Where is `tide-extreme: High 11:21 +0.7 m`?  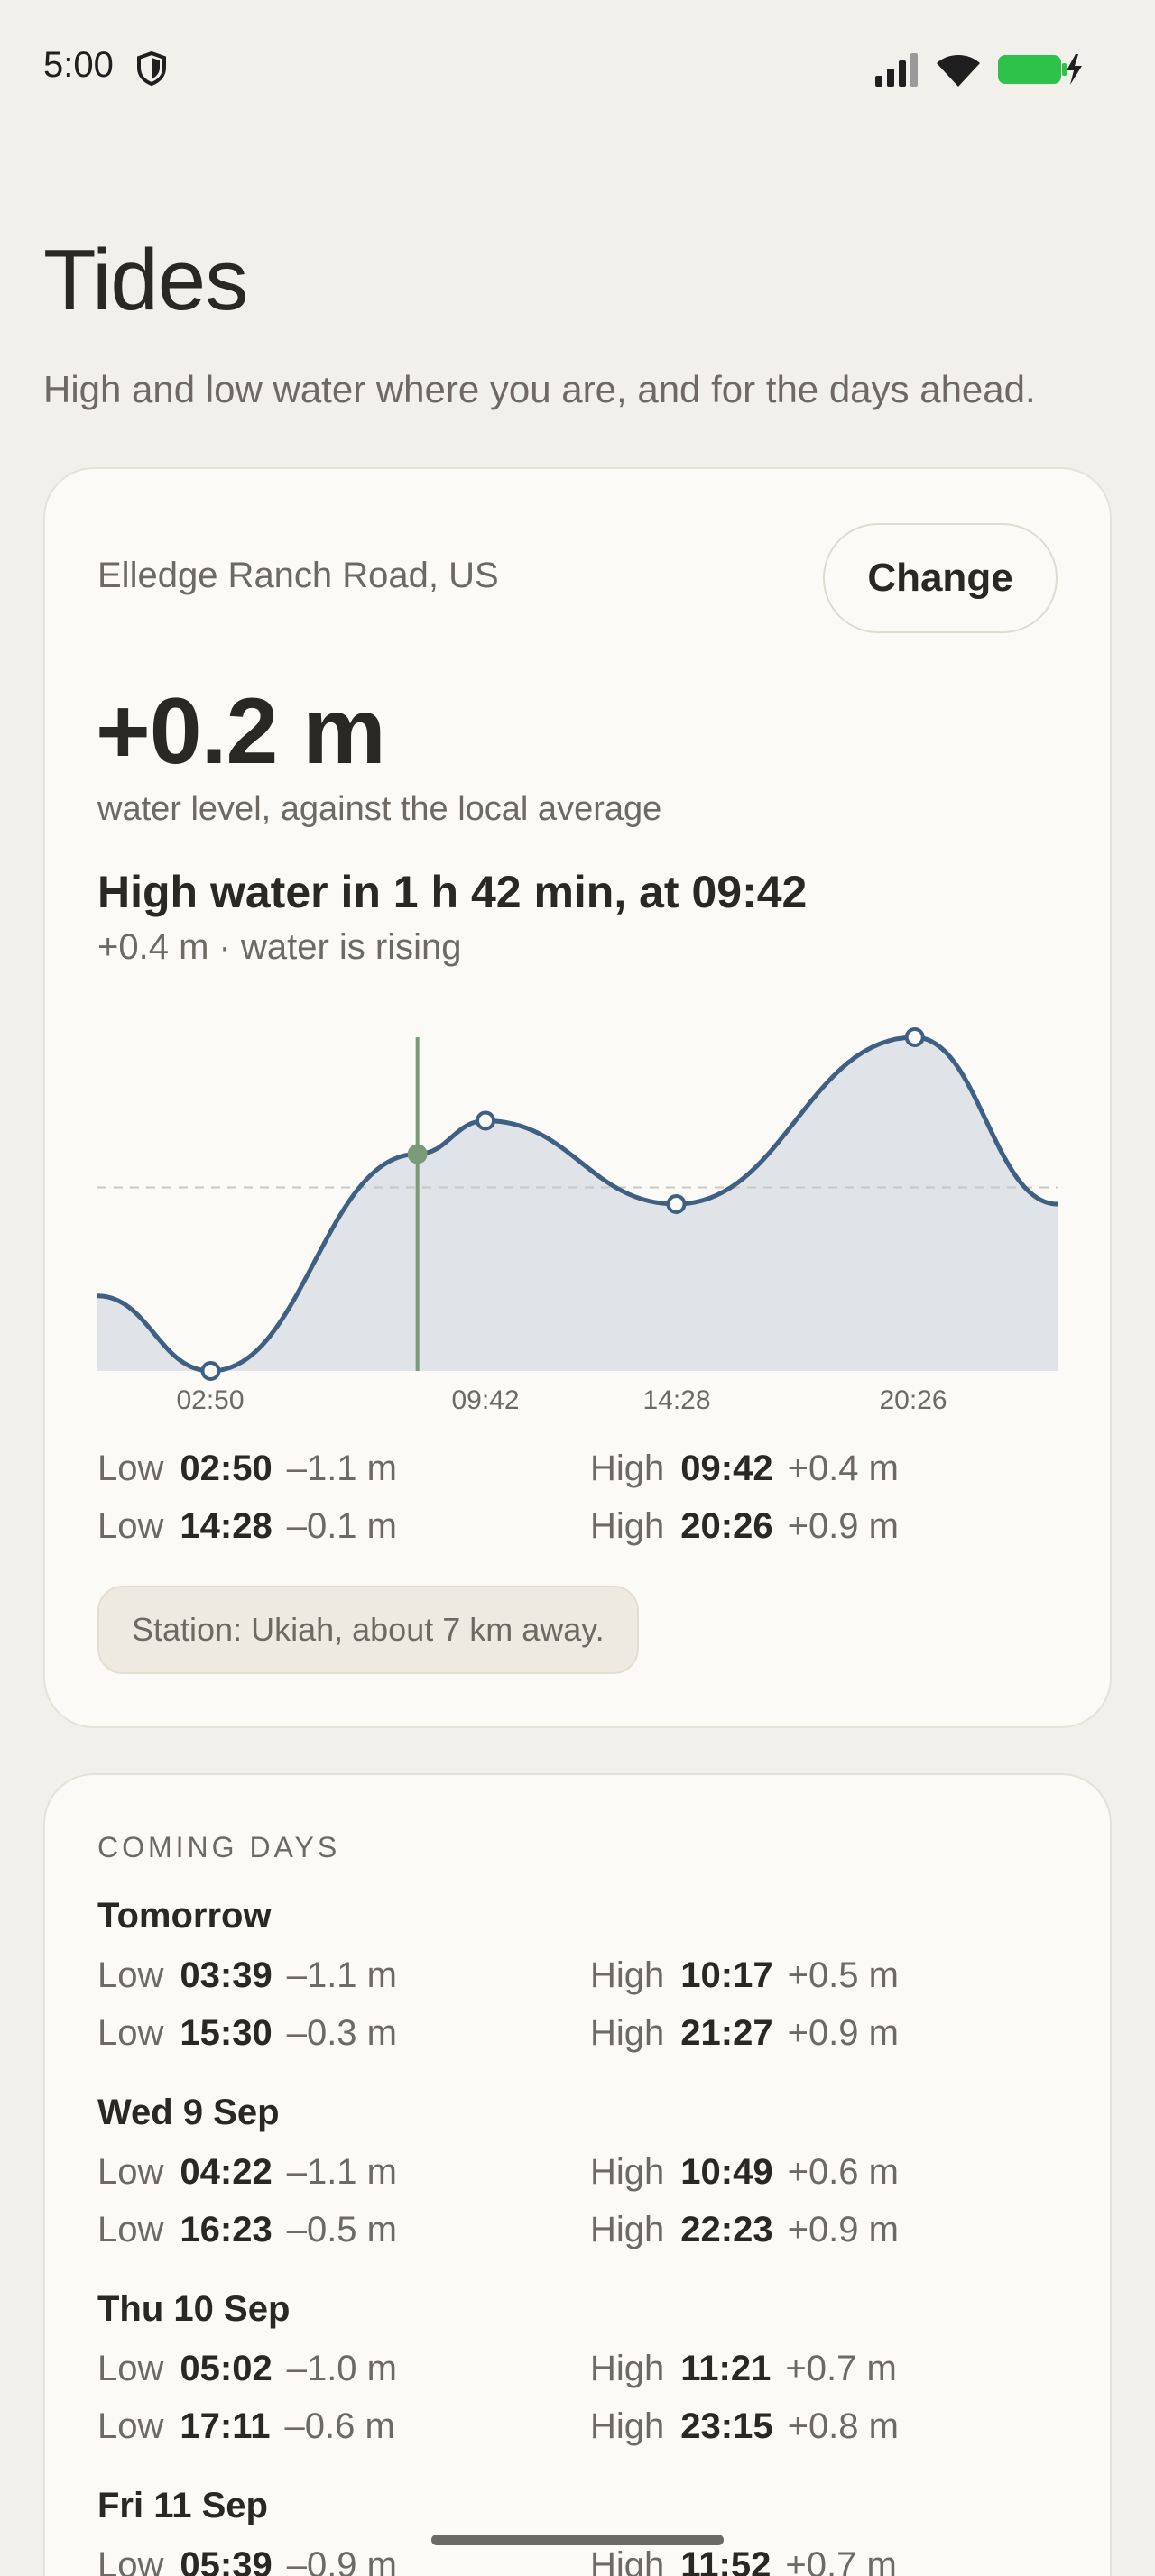
tide-extreme: High 11:21 +0.7 m is located at coordinates (743, 2369).